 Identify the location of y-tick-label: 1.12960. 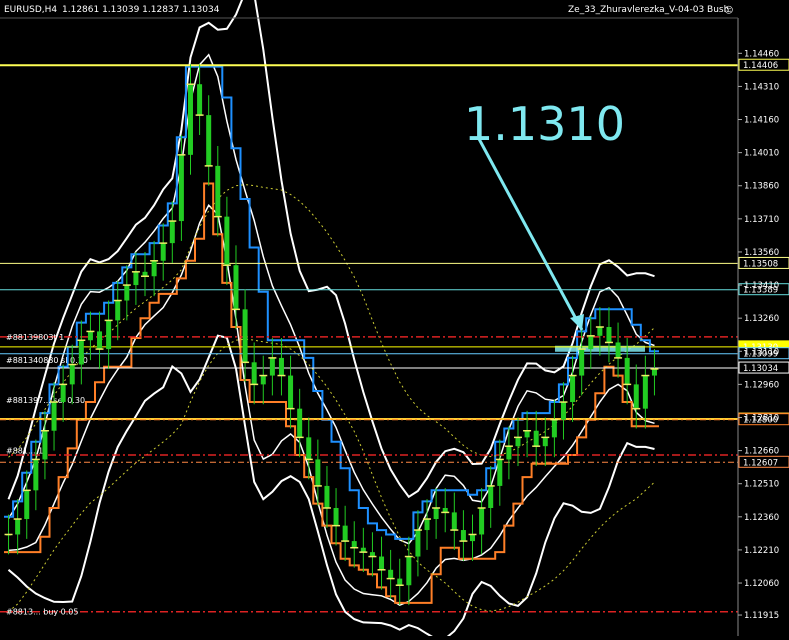
(761, 385).